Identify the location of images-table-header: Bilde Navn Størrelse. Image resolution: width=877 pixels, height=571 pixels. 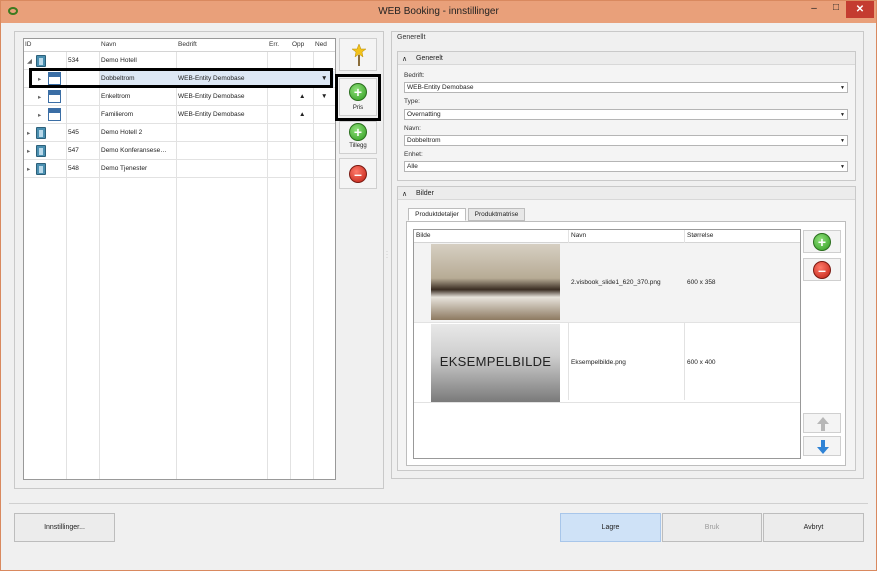
(607, 236).